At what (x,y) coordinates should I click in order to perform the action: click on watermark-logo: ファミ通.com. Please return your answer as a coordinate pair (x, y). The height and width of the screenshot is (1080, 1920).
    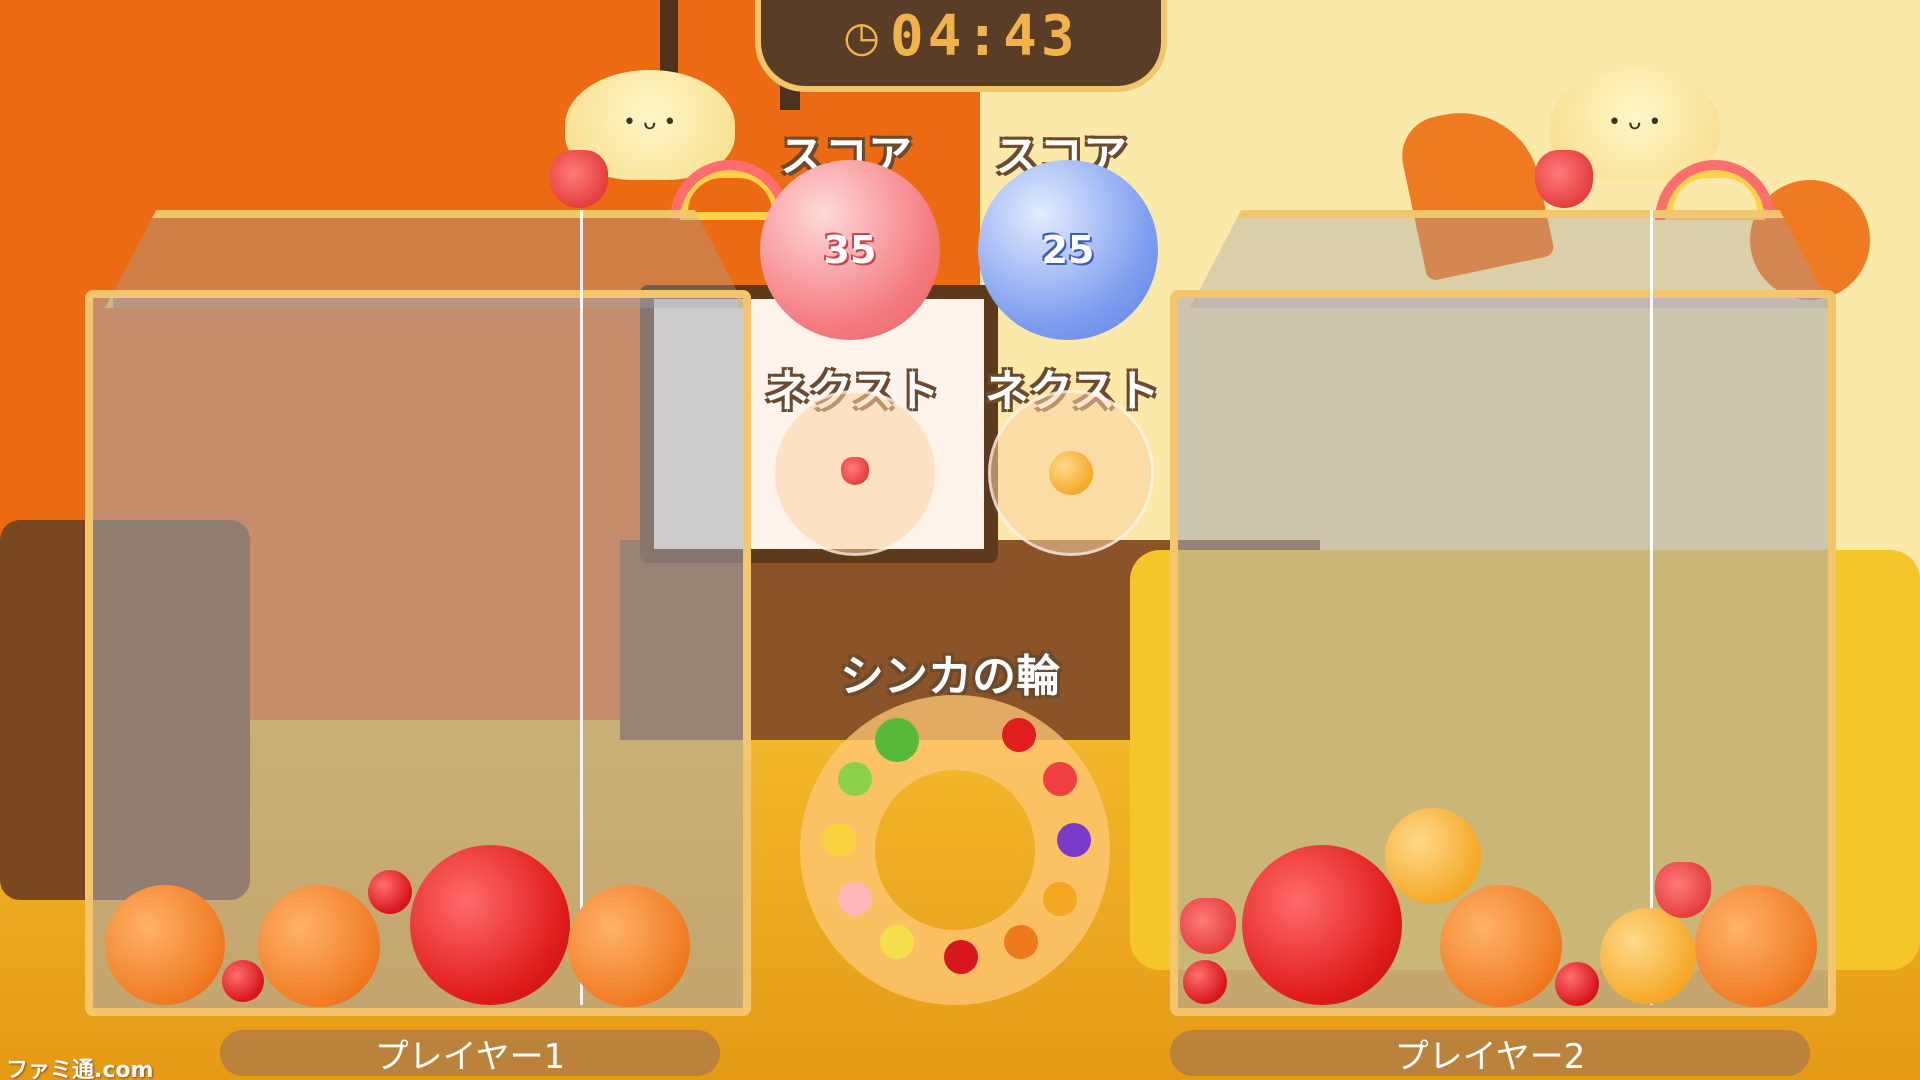
    Looking at the image, I should click on (80, 1069).